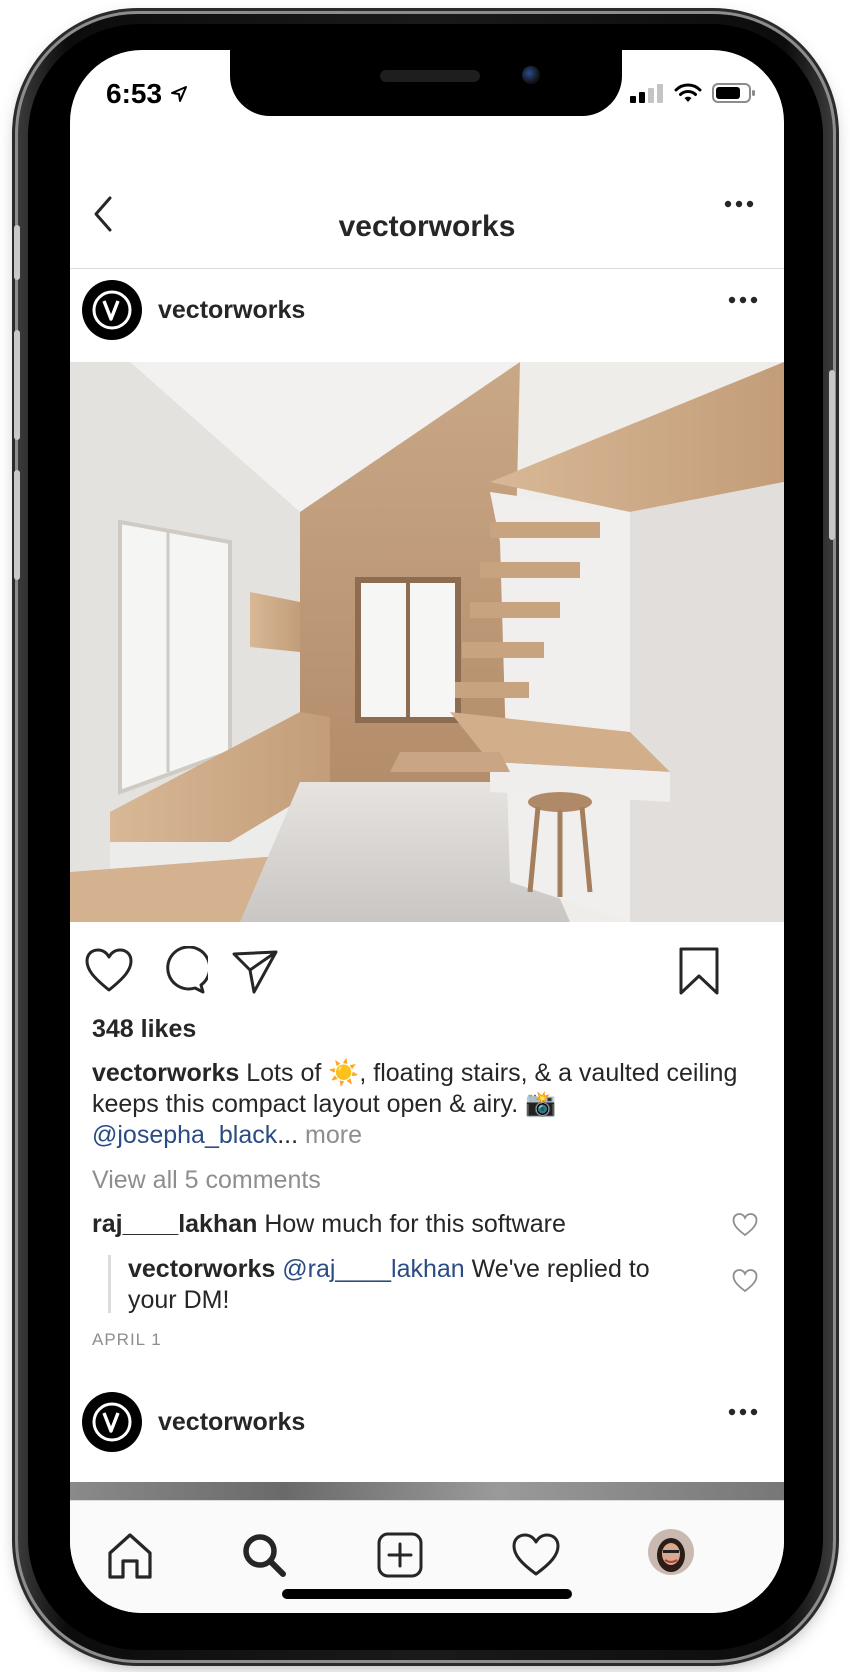 The width and height of the screenshot is (850, 1672). I want to click on share-paper-plane-icon, so click(255, 971).